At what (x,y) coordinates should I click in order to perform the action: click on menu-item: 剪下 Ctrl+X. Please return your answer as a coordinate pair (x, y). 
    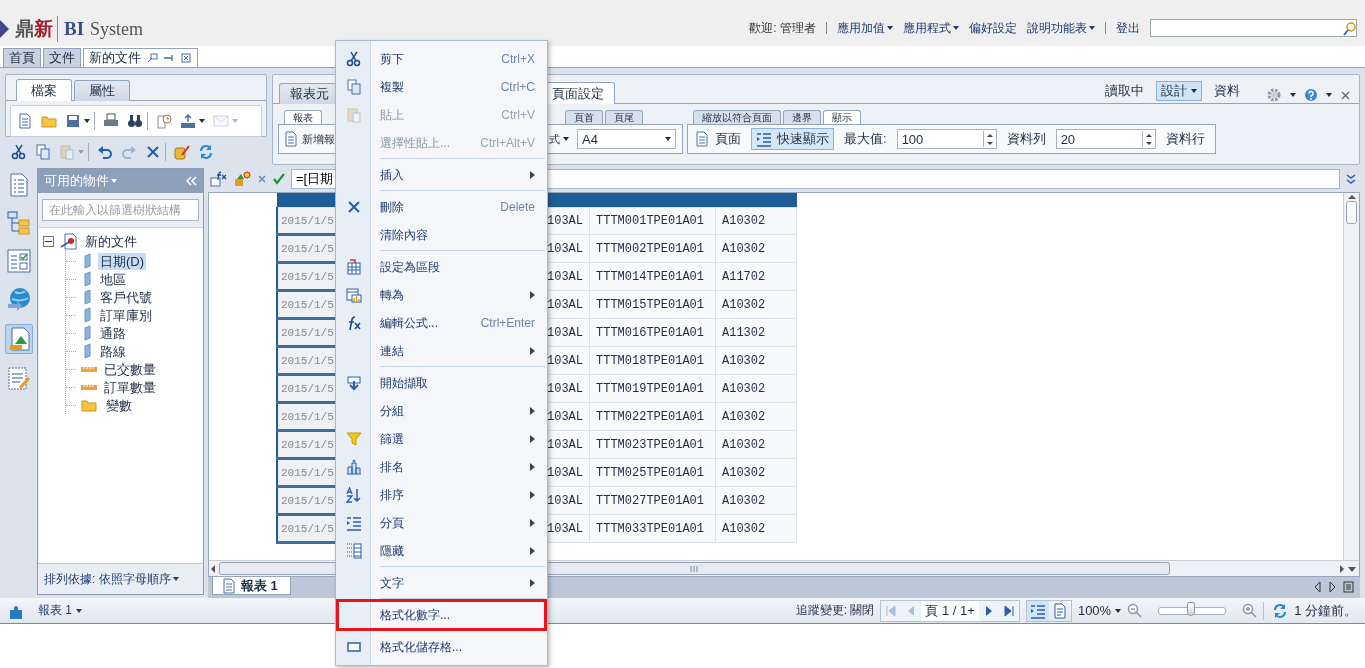
    Looking at the image, I should click on (441, 59).